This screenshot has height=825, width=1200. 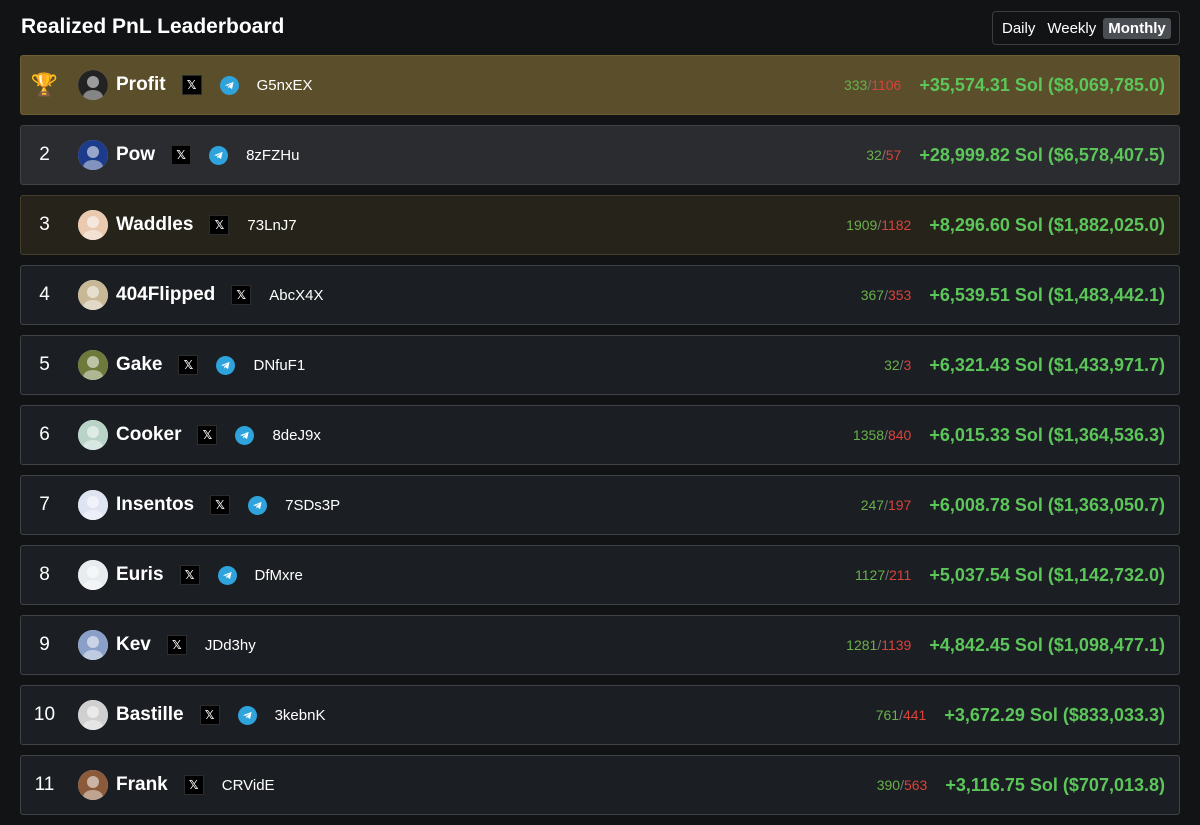 I want to click on trader-name: 404Flipped, so click(x=165, y=295).